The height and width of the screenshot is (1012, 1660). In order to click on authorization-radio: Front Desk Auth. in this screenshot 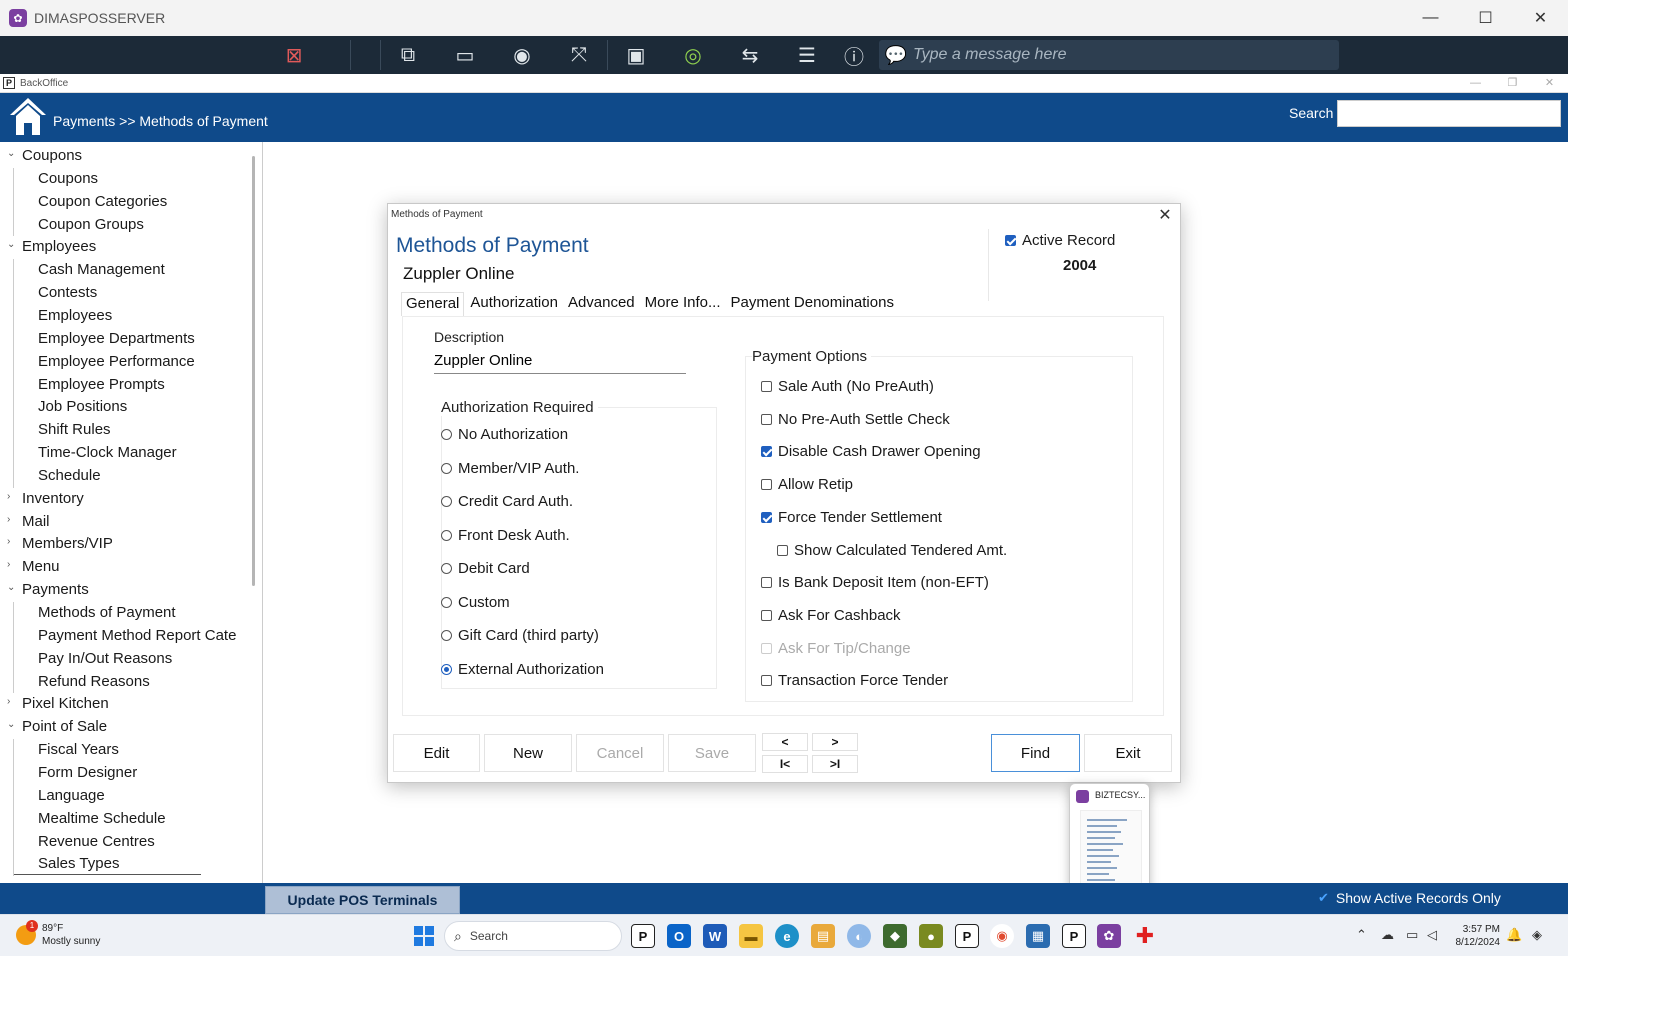, I will do `click(505, 535)`.